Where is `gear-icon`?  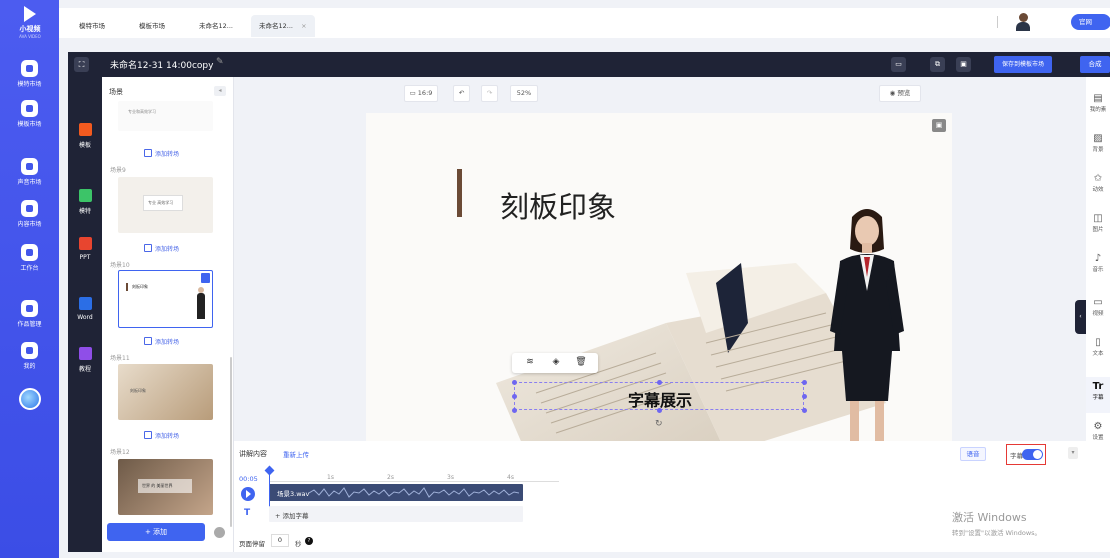 gear-icon is located at coordinates (219, 532).